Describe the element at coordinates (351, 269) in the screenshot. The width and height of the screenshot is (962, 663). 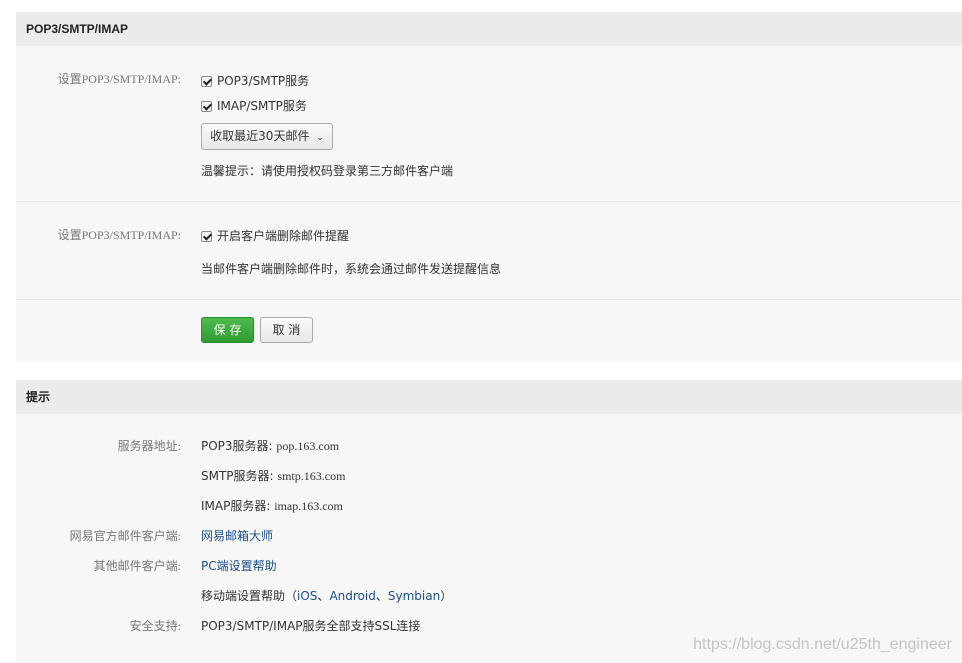
I see `delete-reminder-desc: 当邮件客户端删除邮件时，系统会通过邮件发送提醒信息` at that location.